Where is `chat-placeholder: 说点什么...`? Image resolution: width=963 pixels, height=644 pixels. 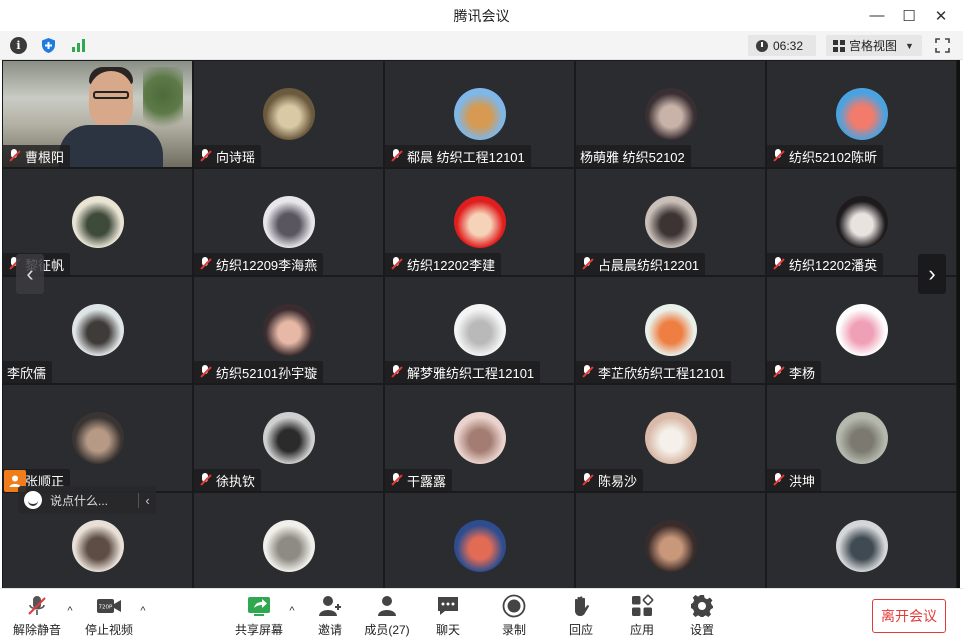
chat-placeholder: 说点什么... is located at coordinates (94, 500).